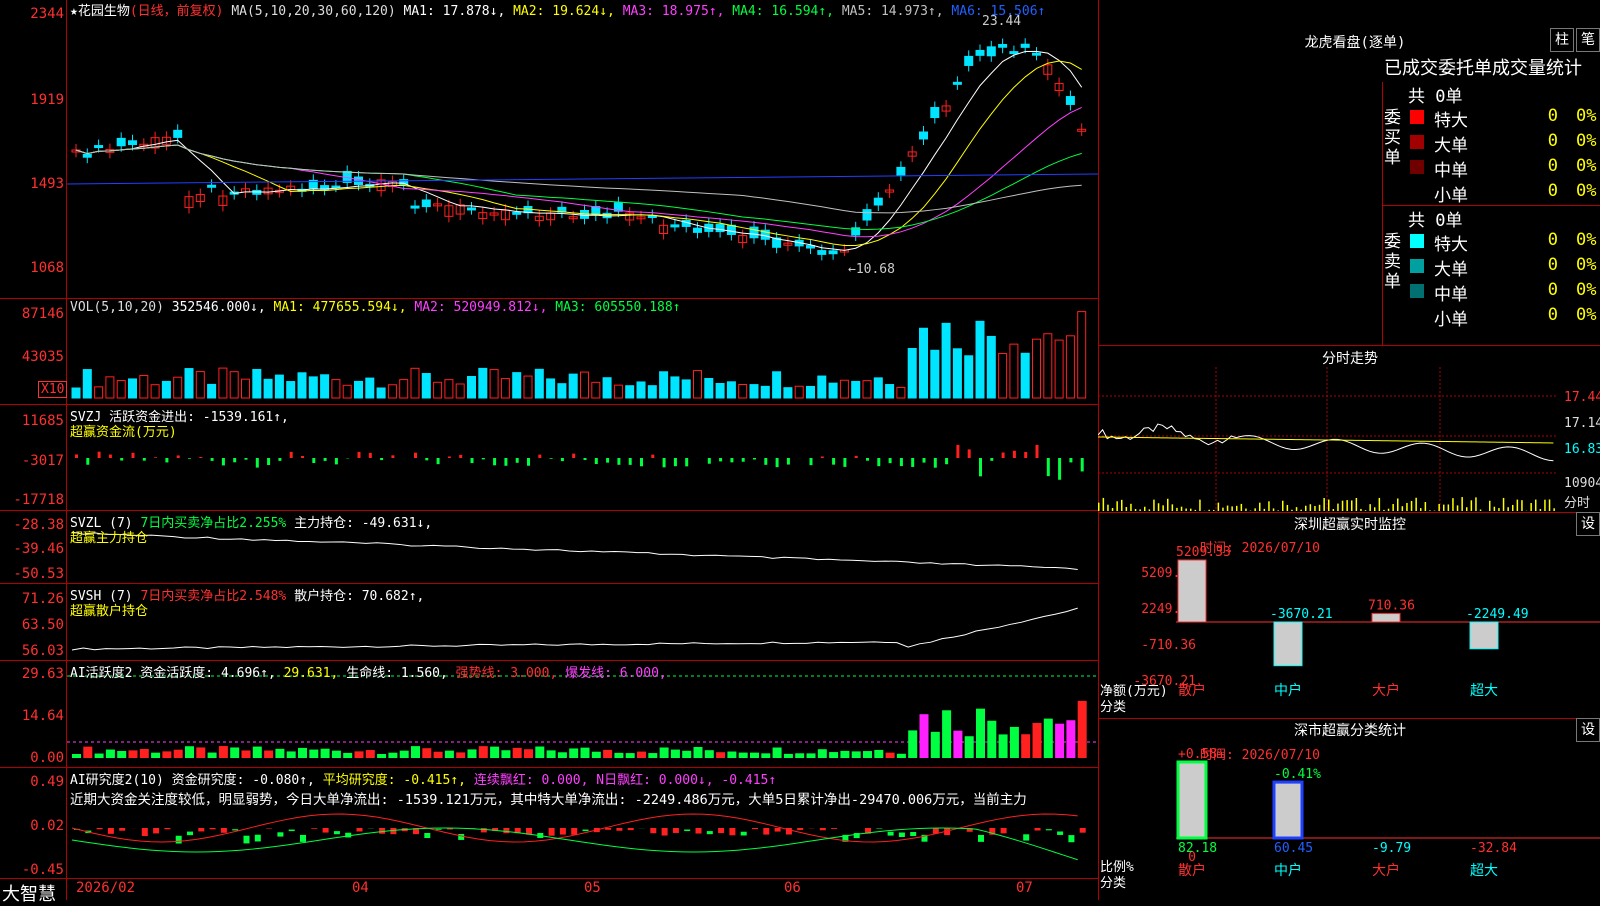  What do you see at coordinates (177, 11) in the screenshot?
I see `chart-mode: (日线，前复权)` at bounding box center [177, 11].